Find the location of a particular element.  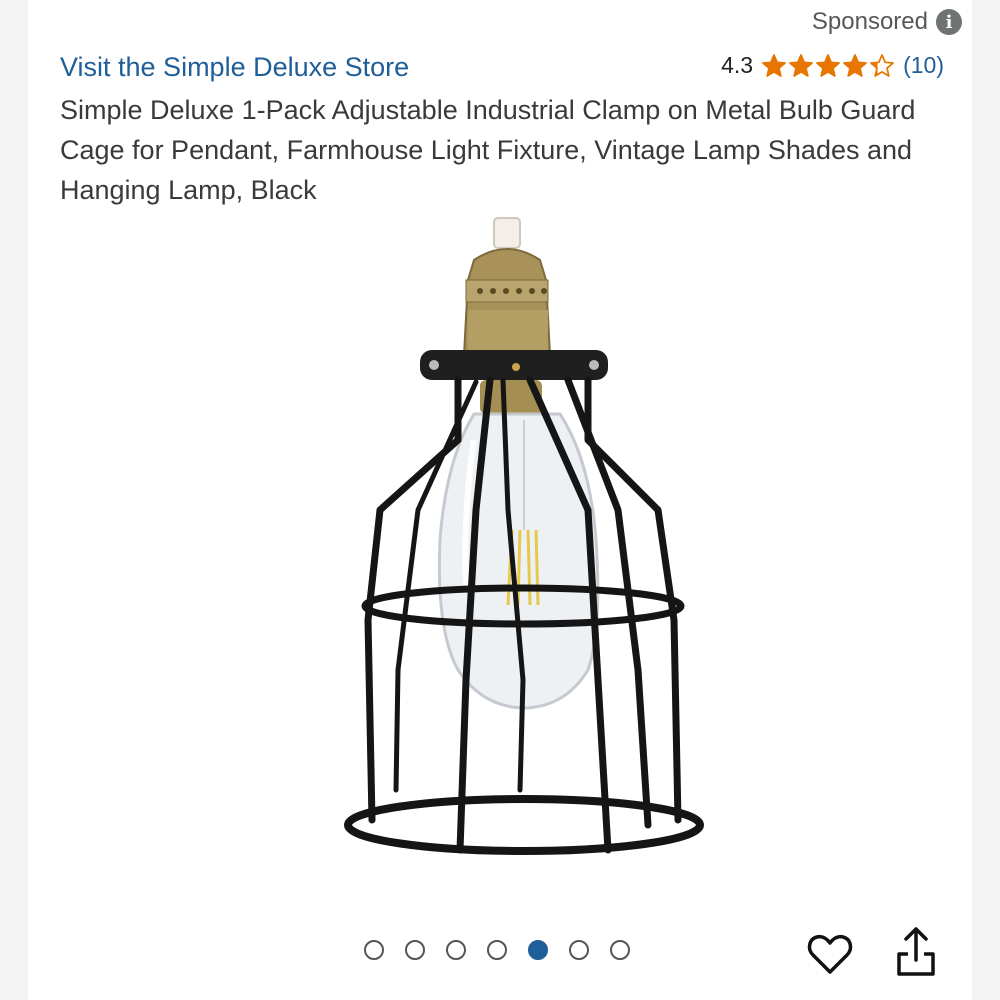

rating: 4.3 (10) is located at coordinates (832, 65).